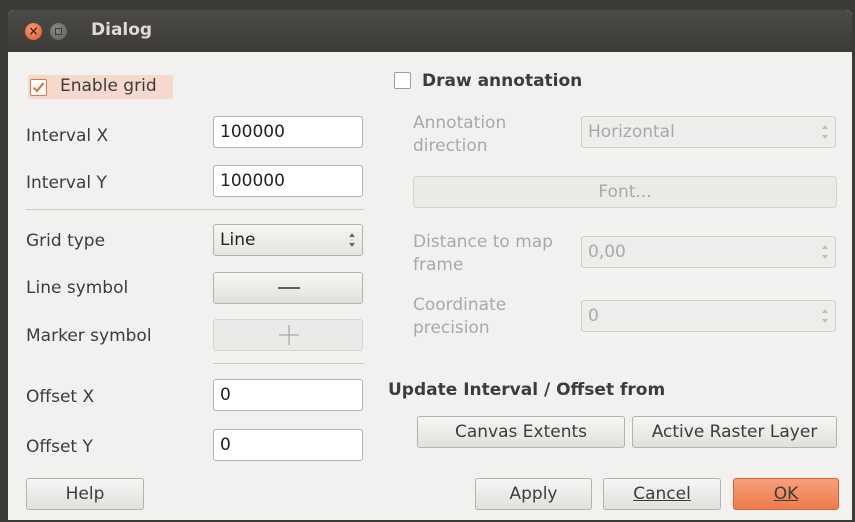 Image resolution: width=855 pixels, height=522 pixels. What do you see at coordinates (521, 432) in the screenshot?
I see `canvas-extents-button: Canvas Extents` at bounding box center [521, 432].